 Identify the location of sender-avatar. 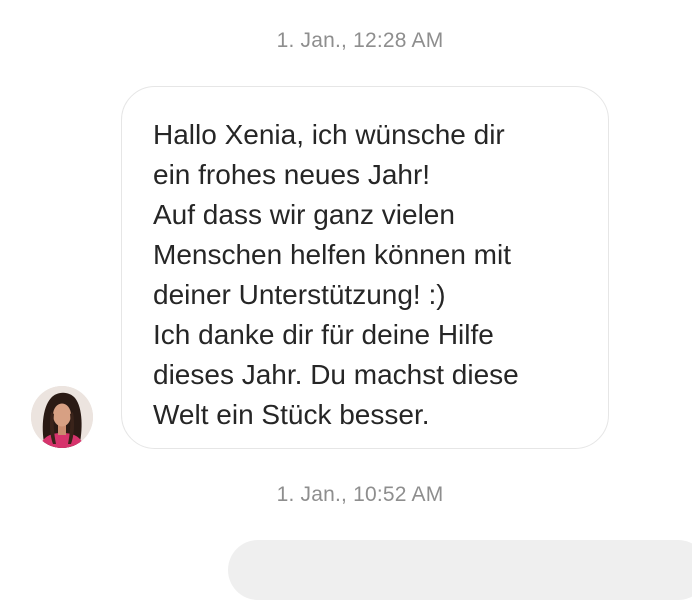
(62, 417).